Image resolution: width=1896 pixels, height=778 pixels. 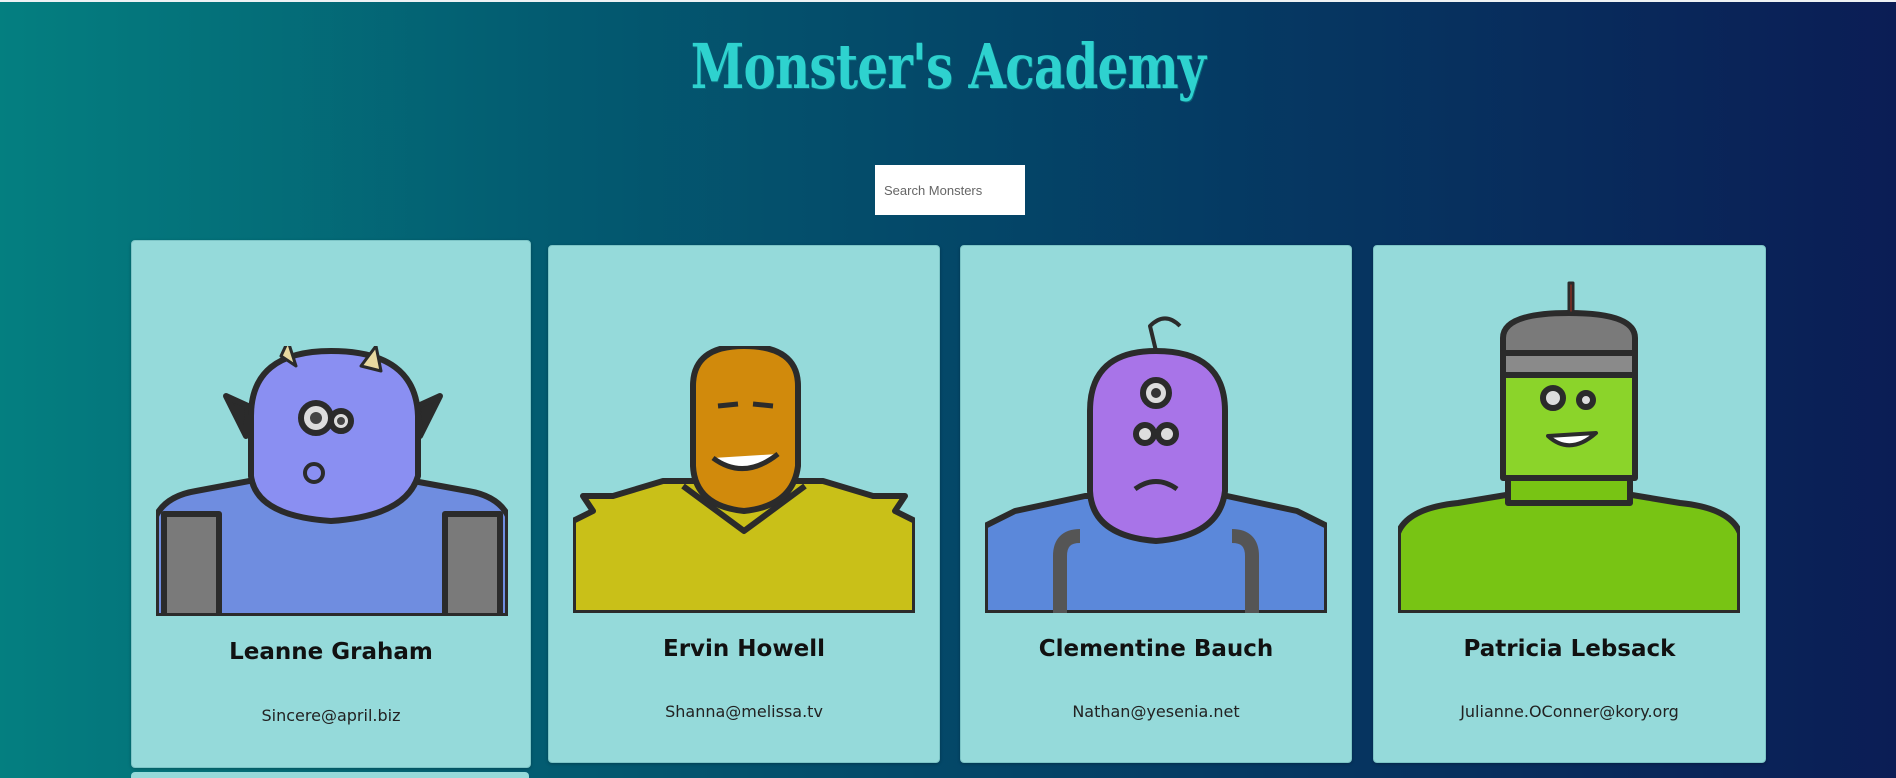 I want to click on blue-horned-monster-icon, so click(x=332, y=481).